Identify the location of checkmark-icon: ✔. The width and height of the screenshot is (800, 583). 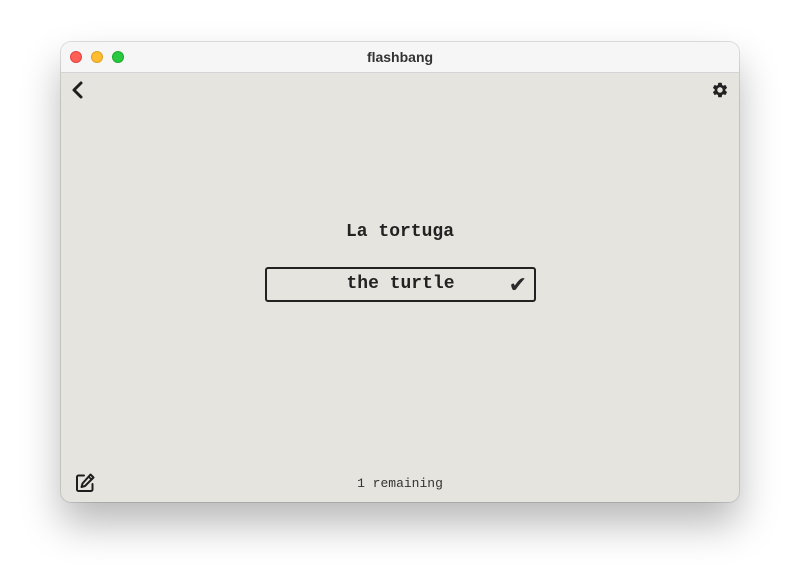
(517, 285).